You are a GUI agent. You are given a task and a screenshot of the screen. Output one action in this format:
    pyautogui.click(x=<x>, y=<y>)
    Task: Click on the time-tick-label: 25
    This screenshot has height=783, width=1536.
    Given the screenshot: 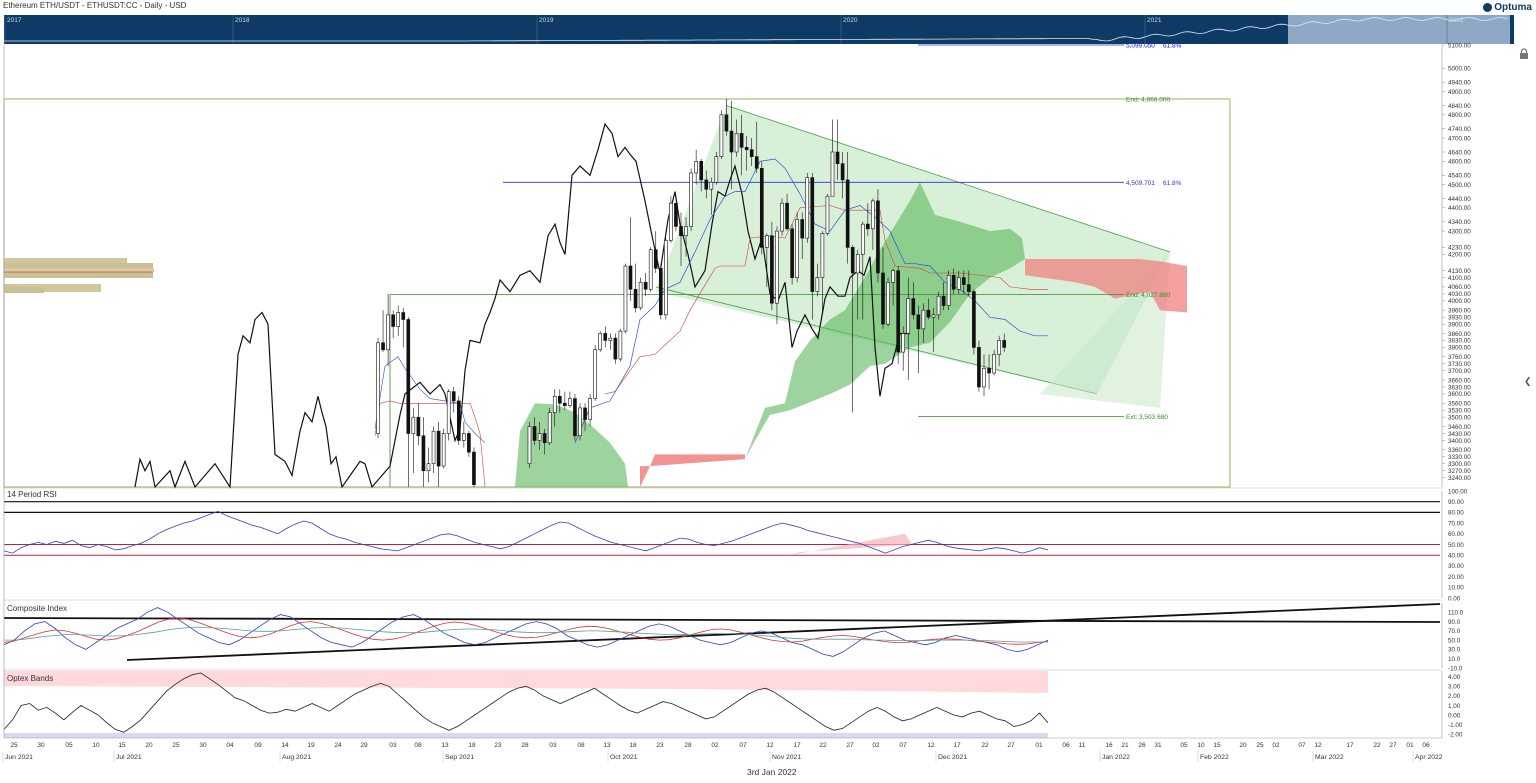 What is the action you would take?
    pyautogui.click(x=14, y=745)
    